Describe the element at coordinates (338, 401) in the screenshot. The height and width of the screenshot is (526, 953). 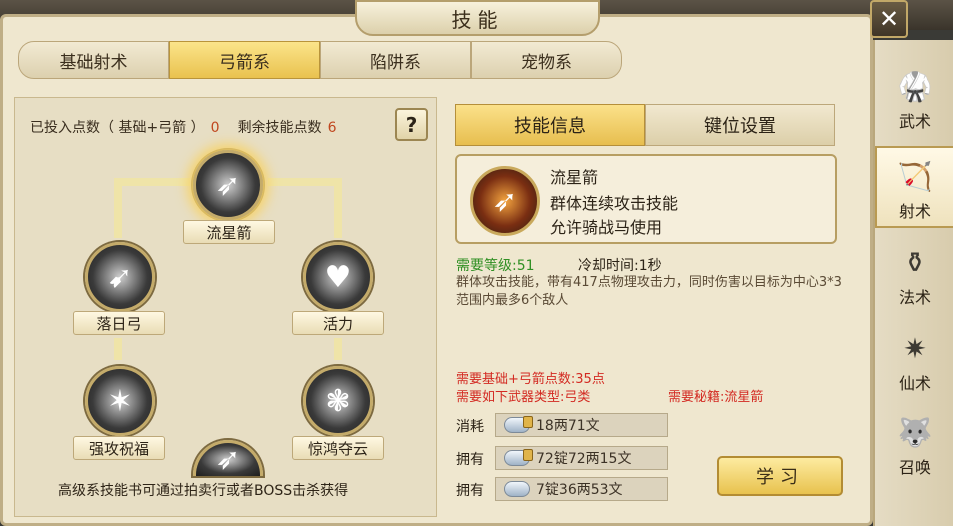
I see `skill-node-startling-swan: ❃` at that location.